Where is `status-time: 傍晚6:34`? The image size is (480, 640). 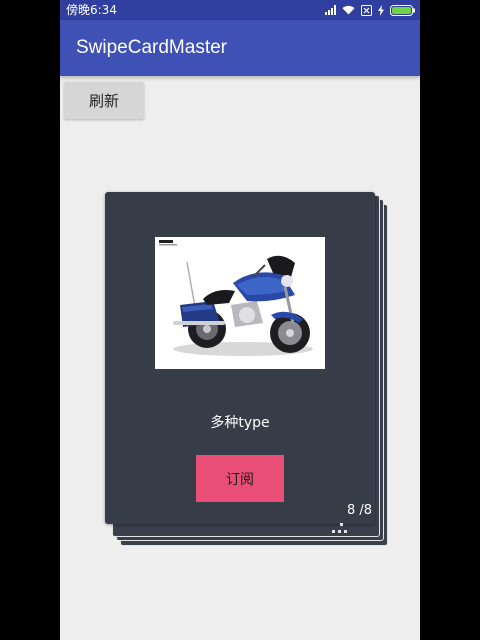 status-time: 傍晚6:34 is located at coordinates (91, 10).